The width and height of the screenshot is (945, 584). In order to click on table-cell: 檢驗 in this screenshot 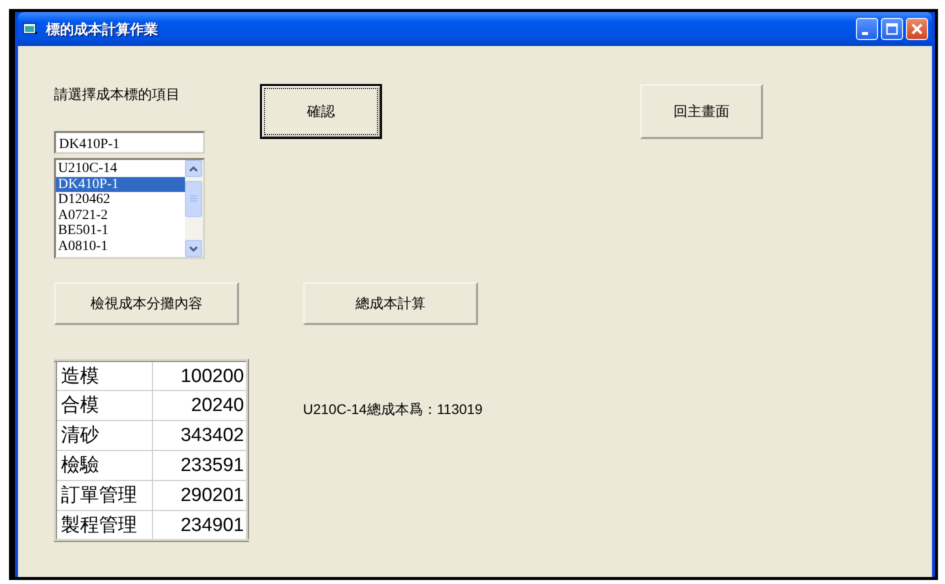, I will do `click(104, 465)`.